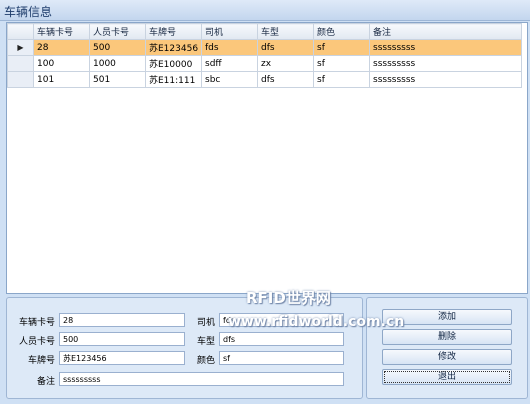  I want to click on grid-cell: 苏E123456, so click(173, 47).